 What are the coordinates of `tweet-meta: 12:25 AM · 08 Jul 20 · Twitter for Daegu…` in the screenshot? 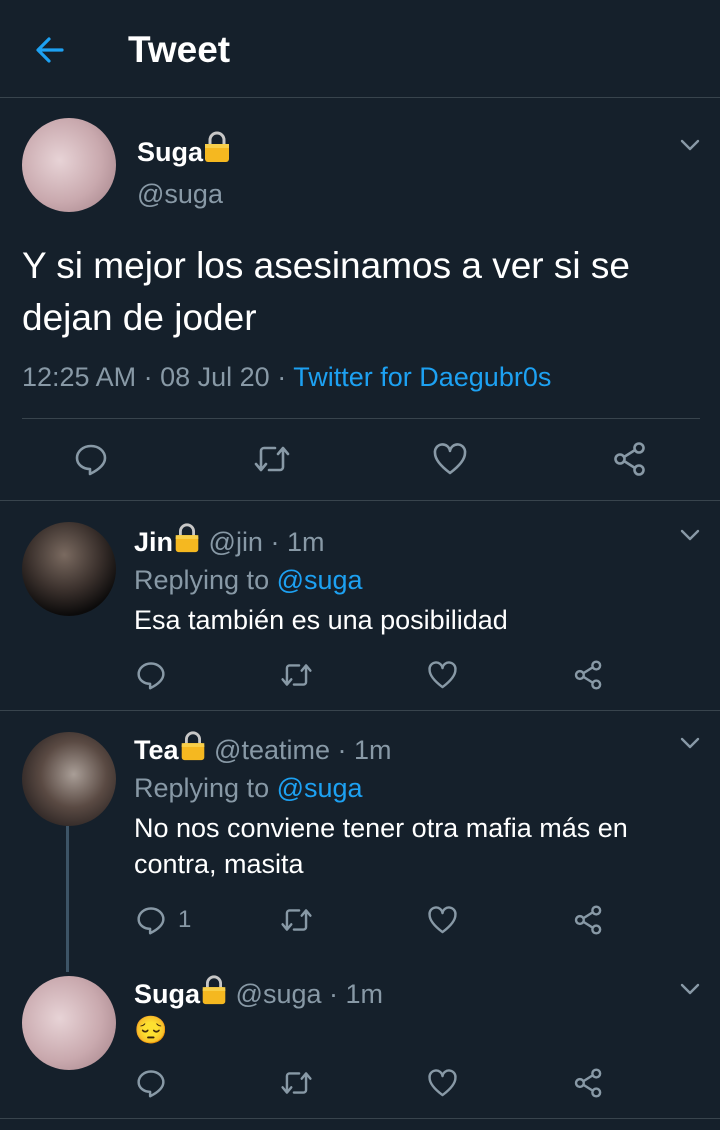 It's located at (286, 377).